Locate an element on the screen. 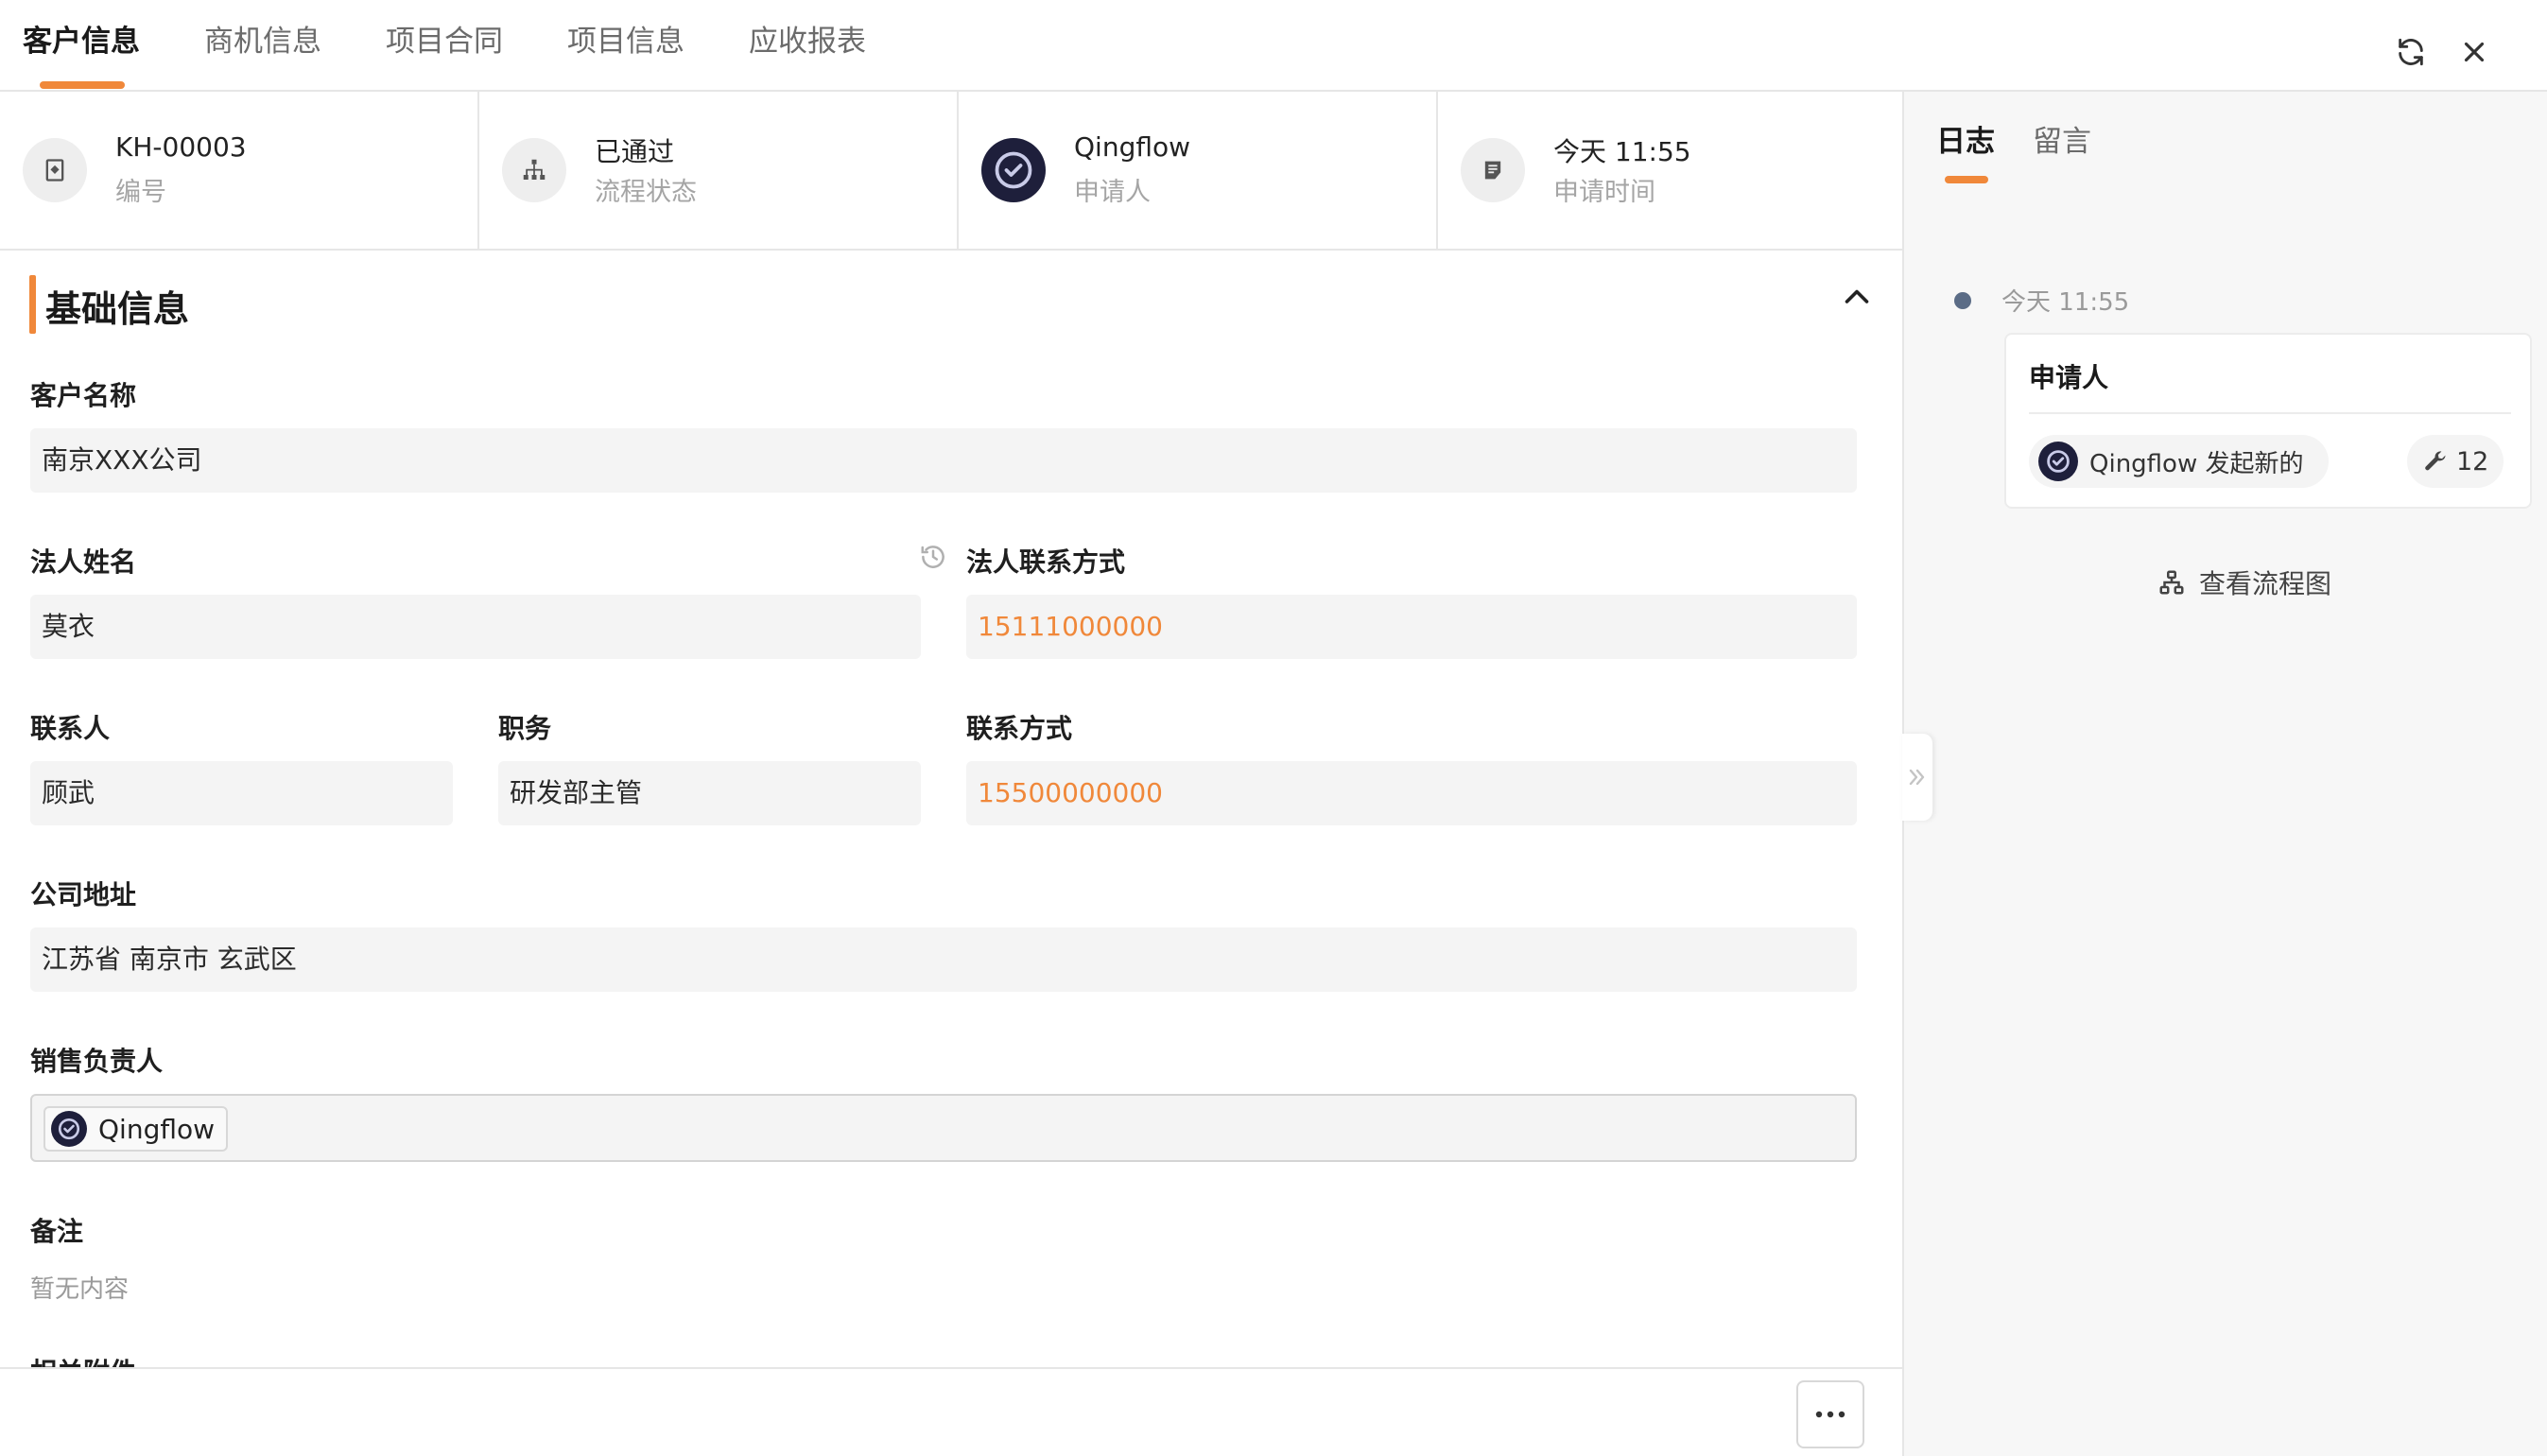 The width and height of the screenshot is (2547, 1456). attachments-label: 相关附件 is located at coordinates (143, 1360).